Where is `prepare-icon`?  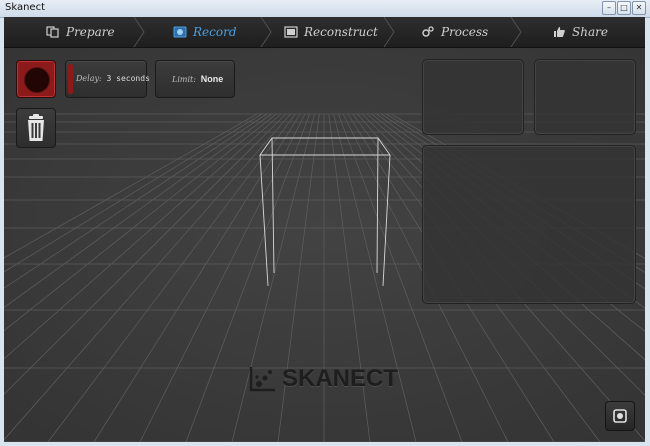 prepare-icon is located at coordinates (52, 32).